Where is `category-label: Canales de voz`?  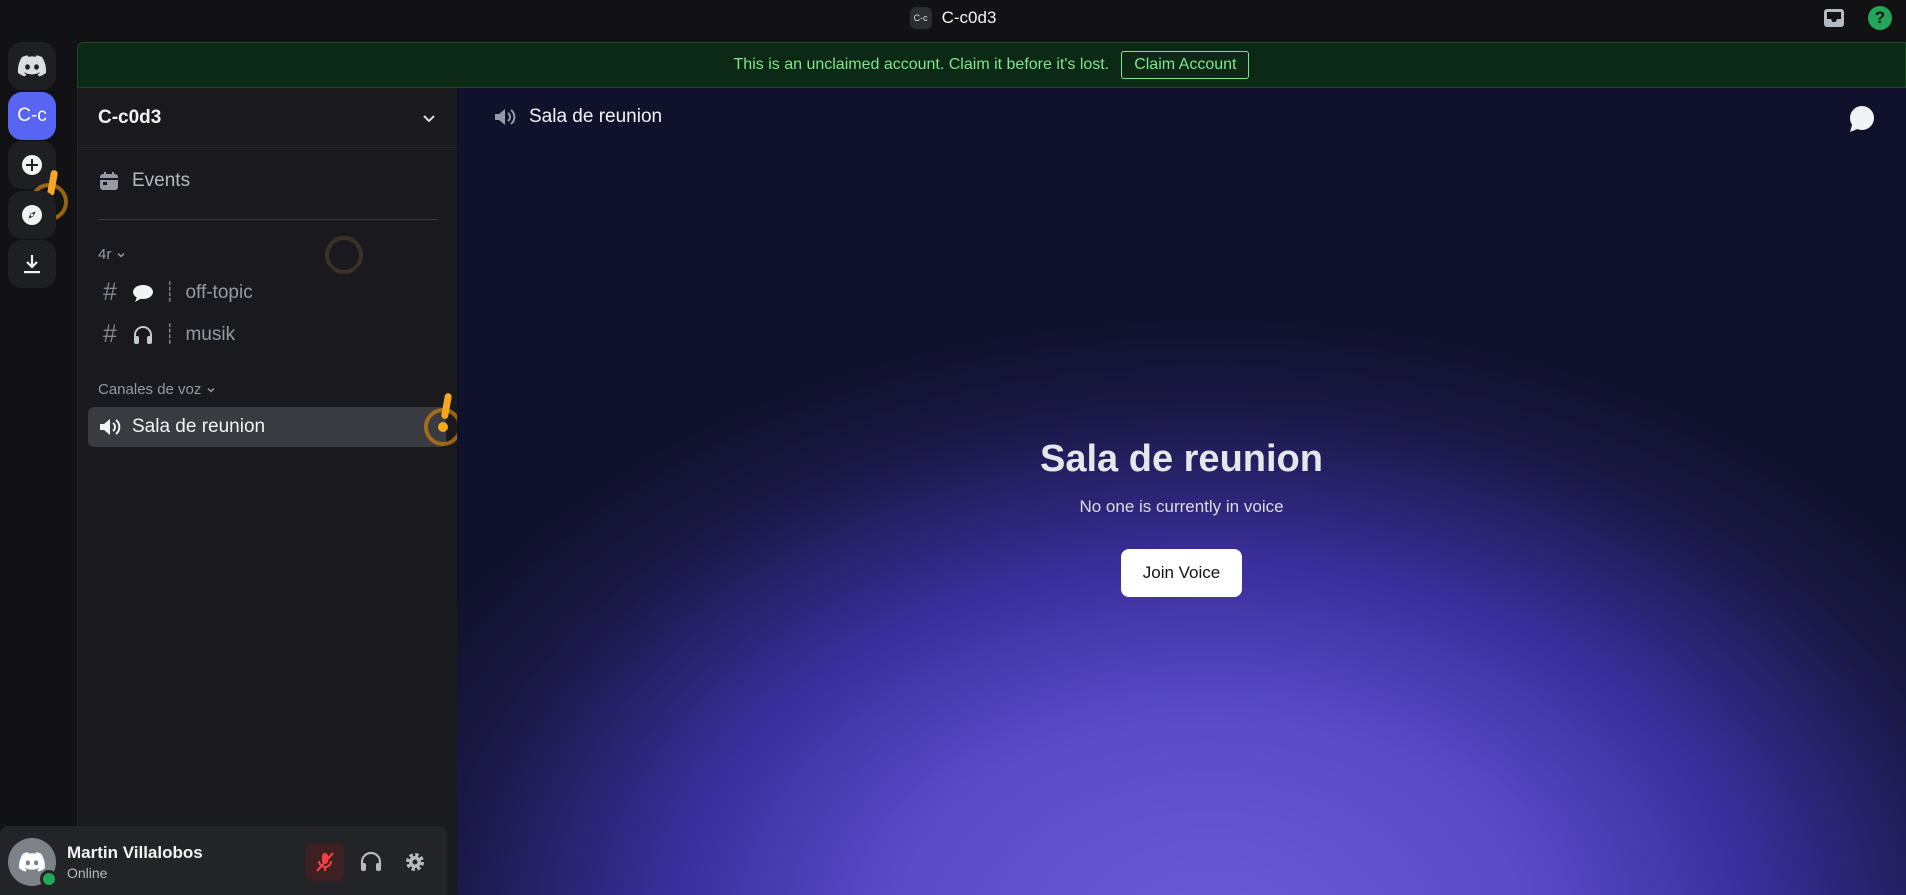
category-label: Canales de voz is located at coordinates (150, 389).